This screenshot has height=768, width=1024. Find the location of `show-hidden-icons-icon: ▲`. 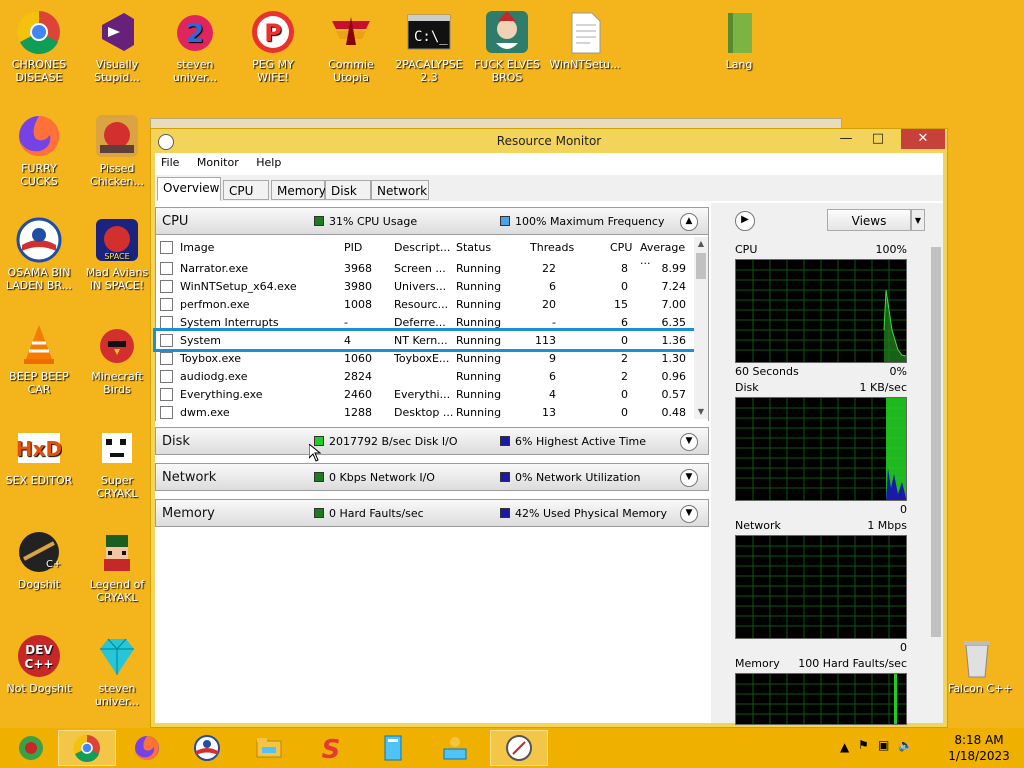

show-hidden-icons-icon: ▲ is located at coordinates (844, 747).